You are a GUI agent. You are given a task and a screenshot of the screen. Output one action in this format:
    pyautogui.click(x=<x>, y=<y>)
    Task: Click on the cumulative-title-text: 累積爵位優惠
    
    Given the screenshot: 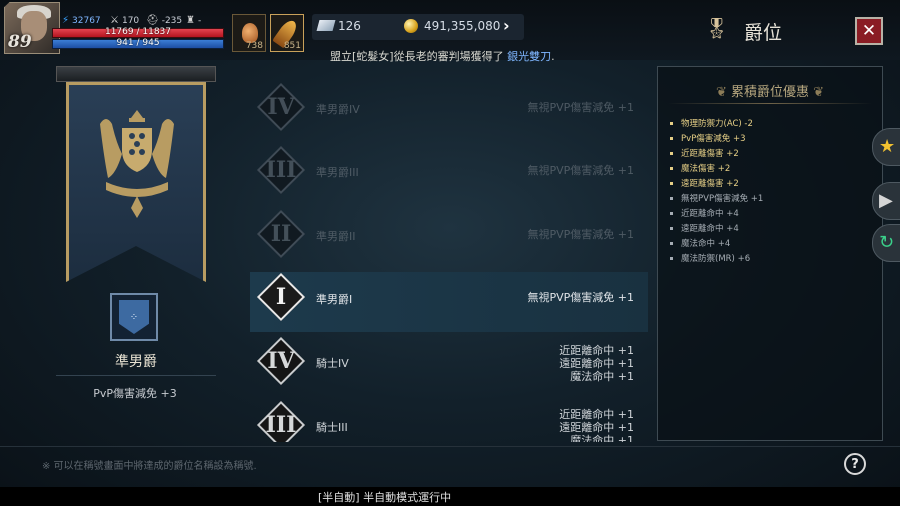 What is the action you would take?
    pyautogui.click(x=769, y=92)
    